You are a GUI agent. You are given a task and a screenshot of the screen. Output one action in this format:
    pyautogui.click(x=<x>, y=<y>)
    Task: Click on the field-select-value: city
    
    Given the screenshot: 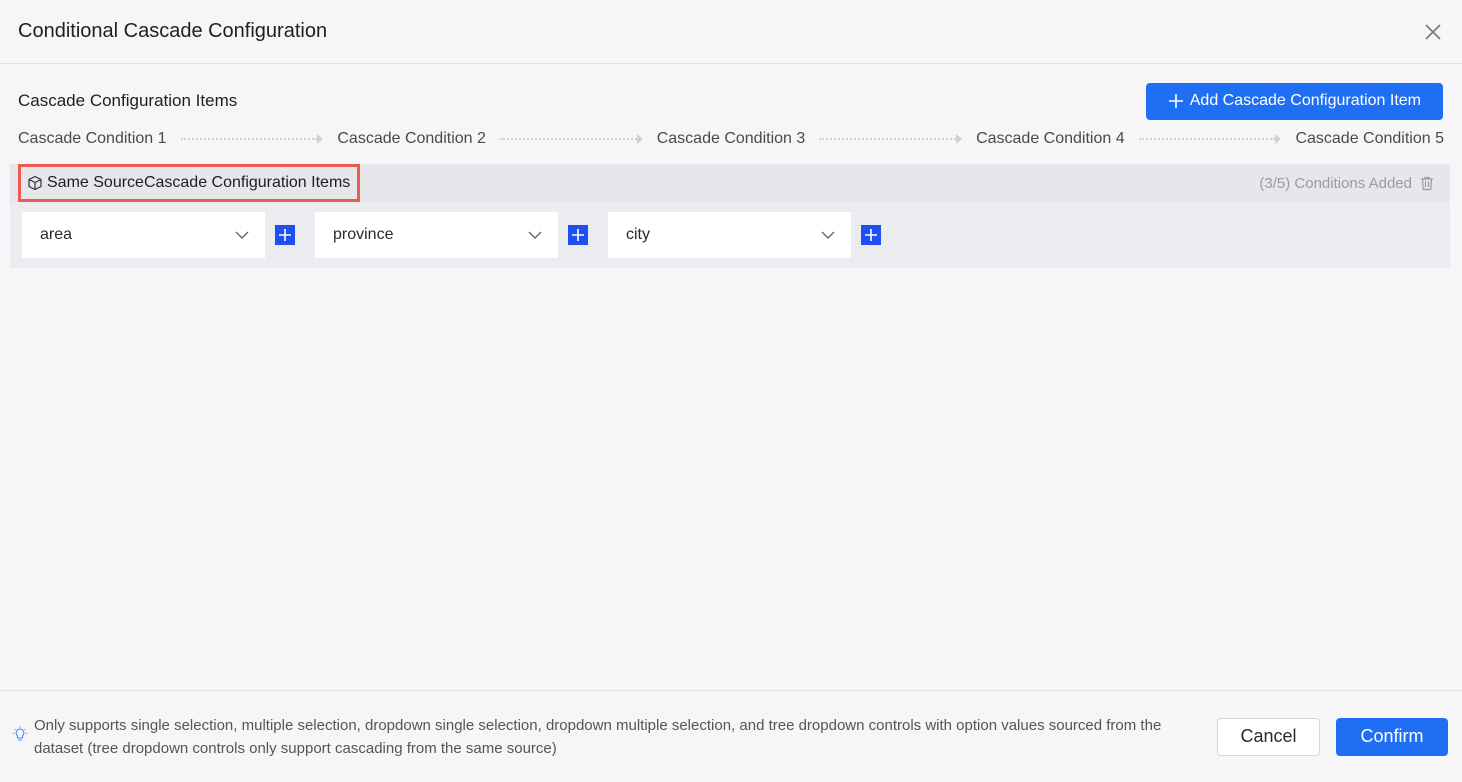 What is the action you would take?
    pyautogui.click(x=638, y=234)
    